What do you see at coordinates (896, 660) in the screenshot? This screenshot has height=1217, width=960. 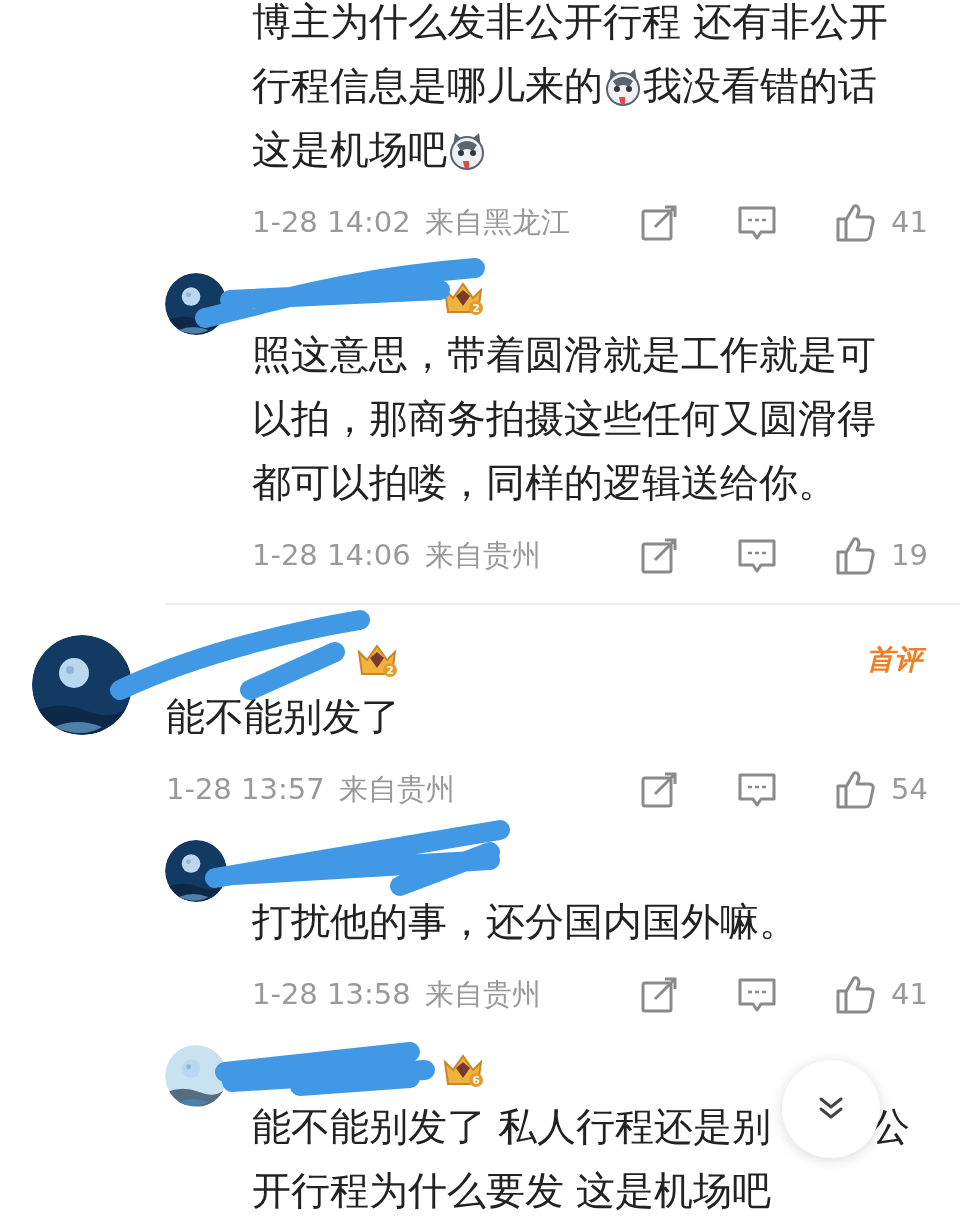 I see `first-comment-tag: 首评` at bounding box center [896, 660].